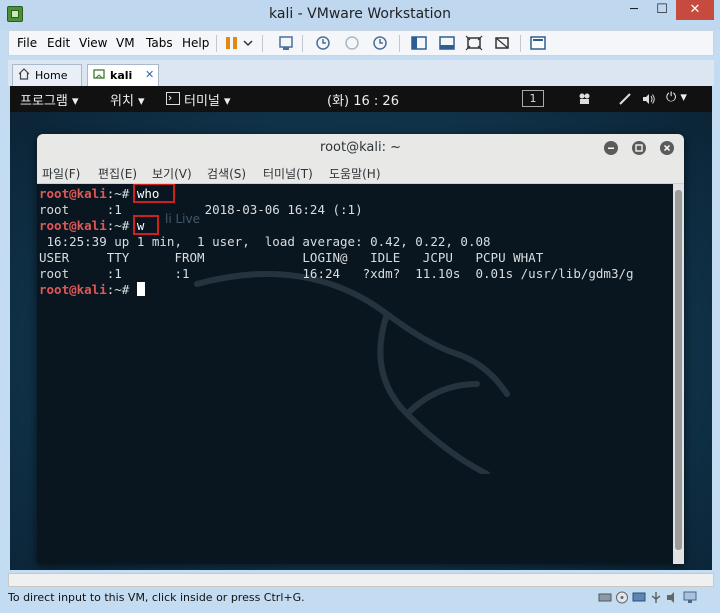  Describe the element at coordinates (361, 73) in the screenshot. I see `tab-bar: Home kali ✕` at that location.